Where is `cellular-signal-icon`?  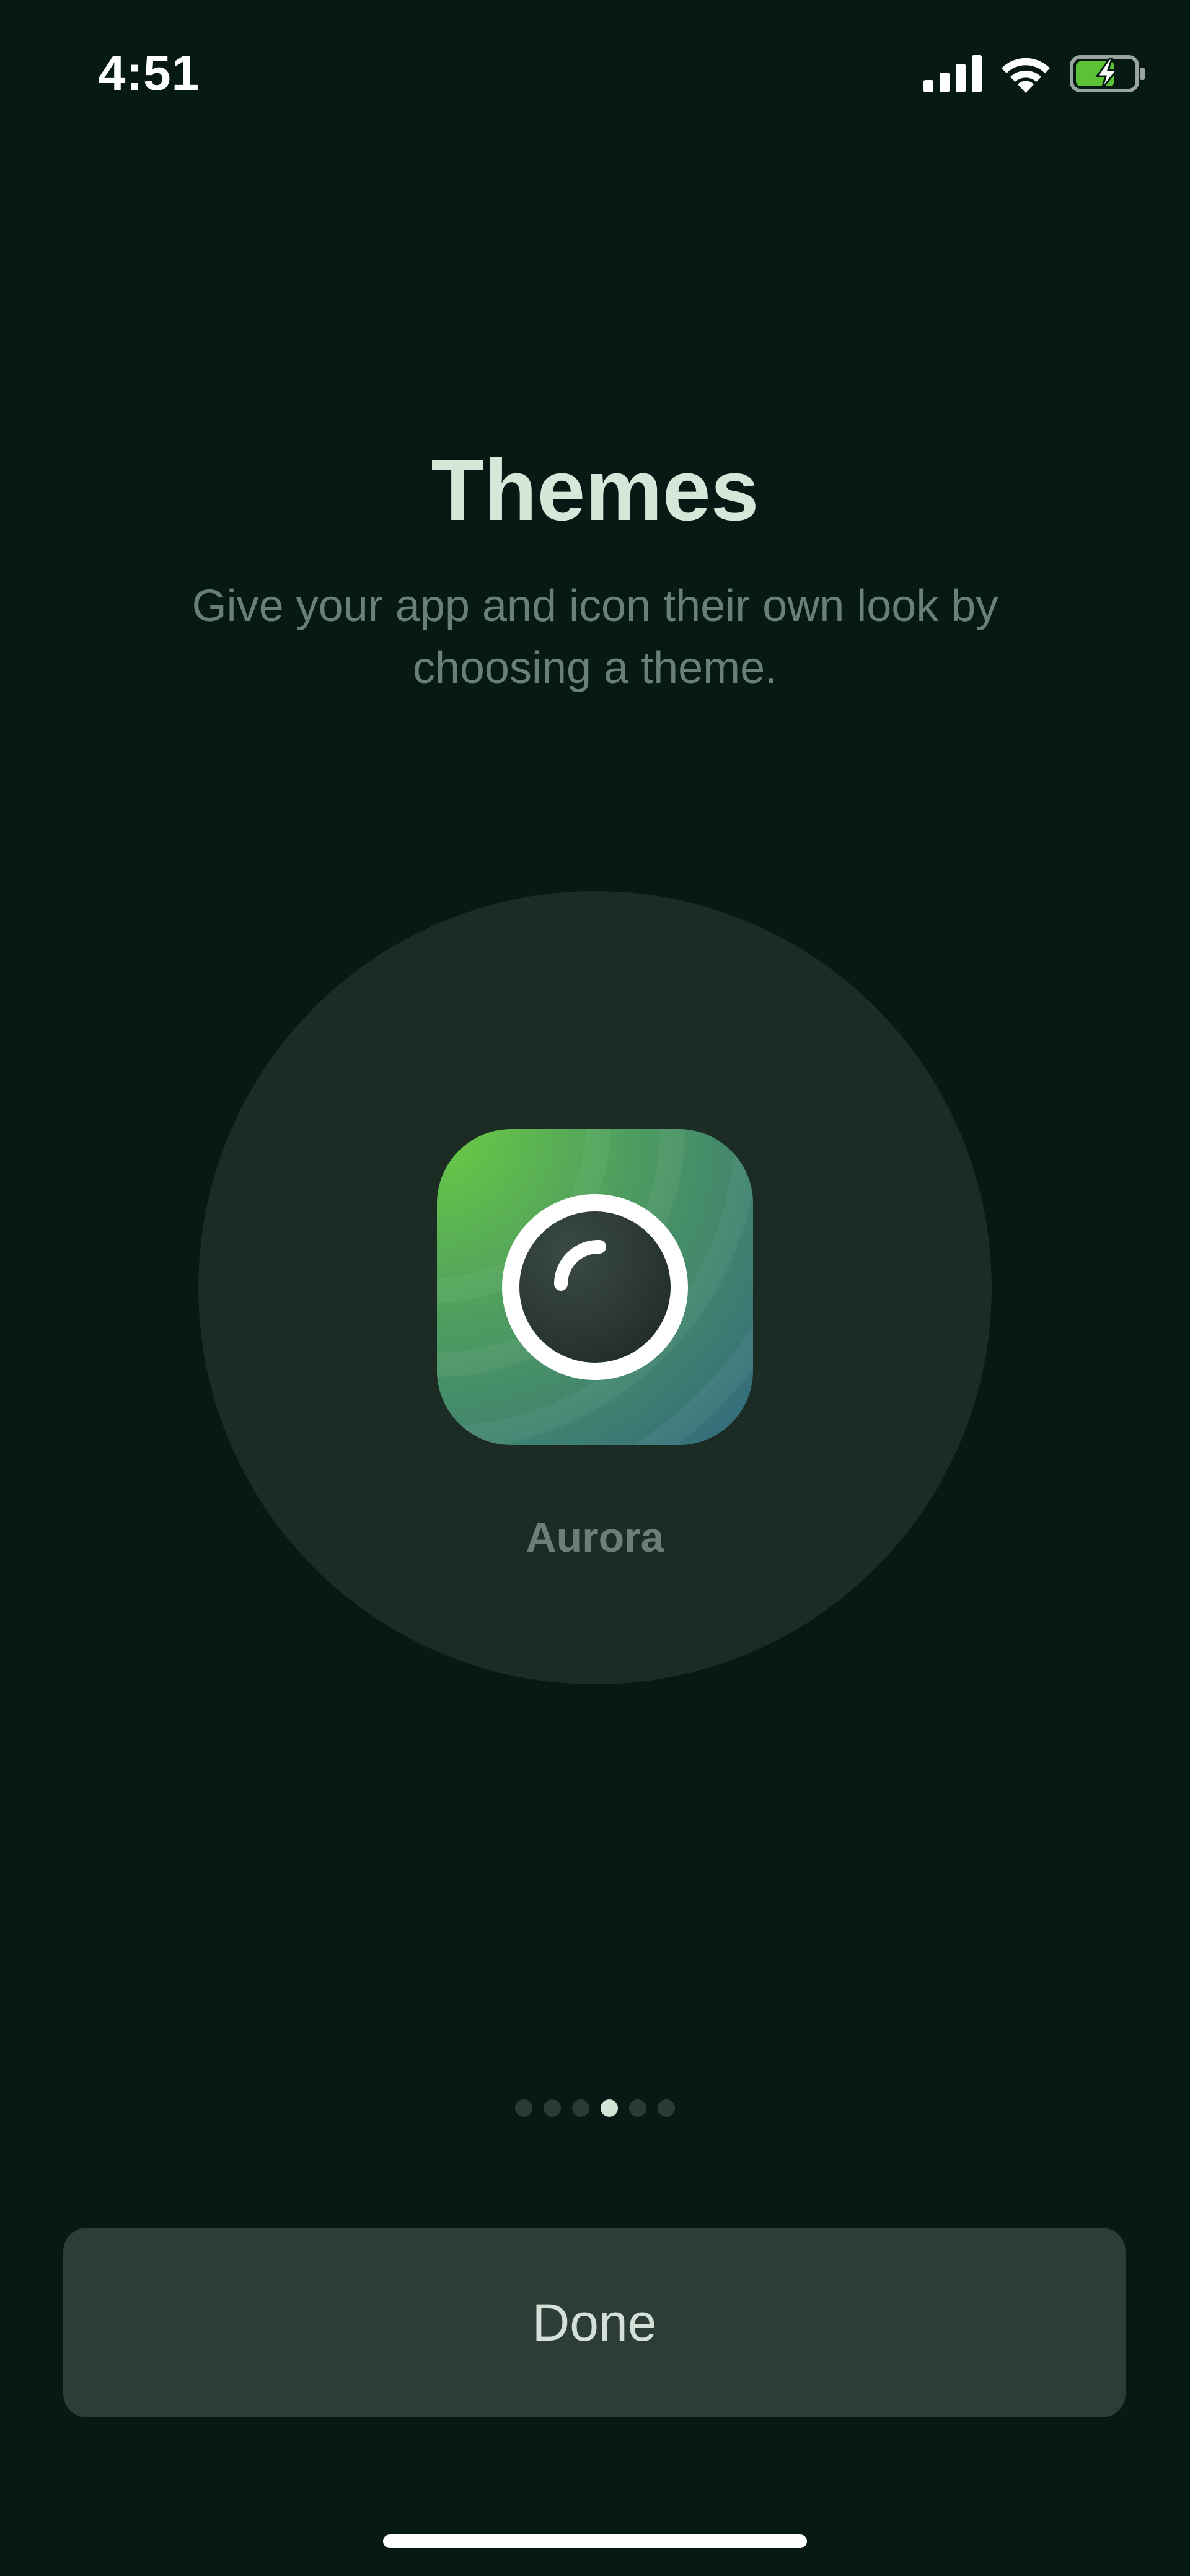 cellular-signal-icon is located at coordinates (952, 73).